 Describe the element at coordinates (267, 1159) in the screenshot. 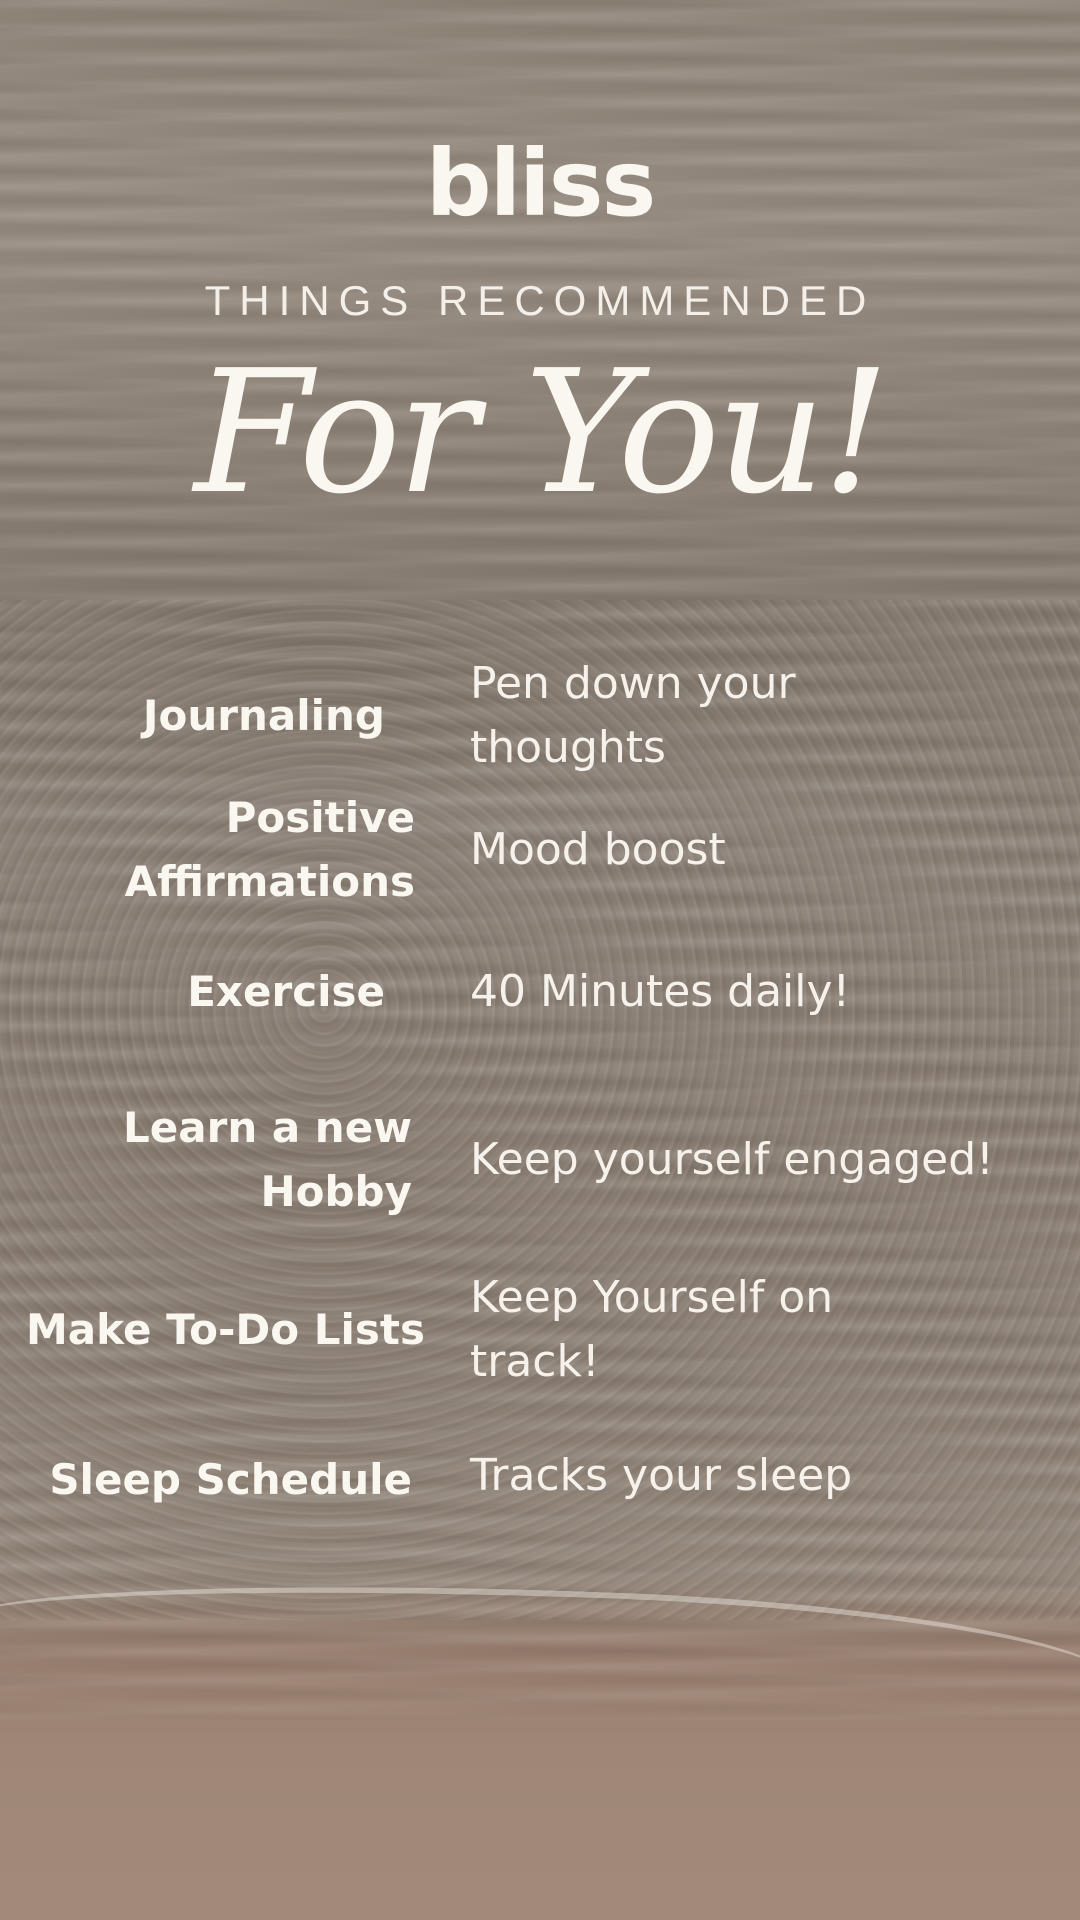

I see `recommendation-name: Learn a new Hobby` at that location.